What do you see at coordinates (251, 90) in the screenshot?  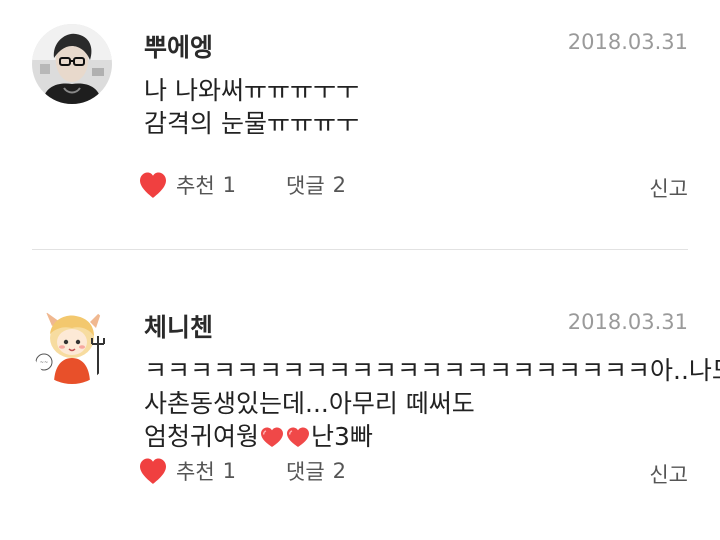 I see `comment-text-line: 나 나와써ㅠㅠㅠㅜㅜ` at bounding box center [251, 90].